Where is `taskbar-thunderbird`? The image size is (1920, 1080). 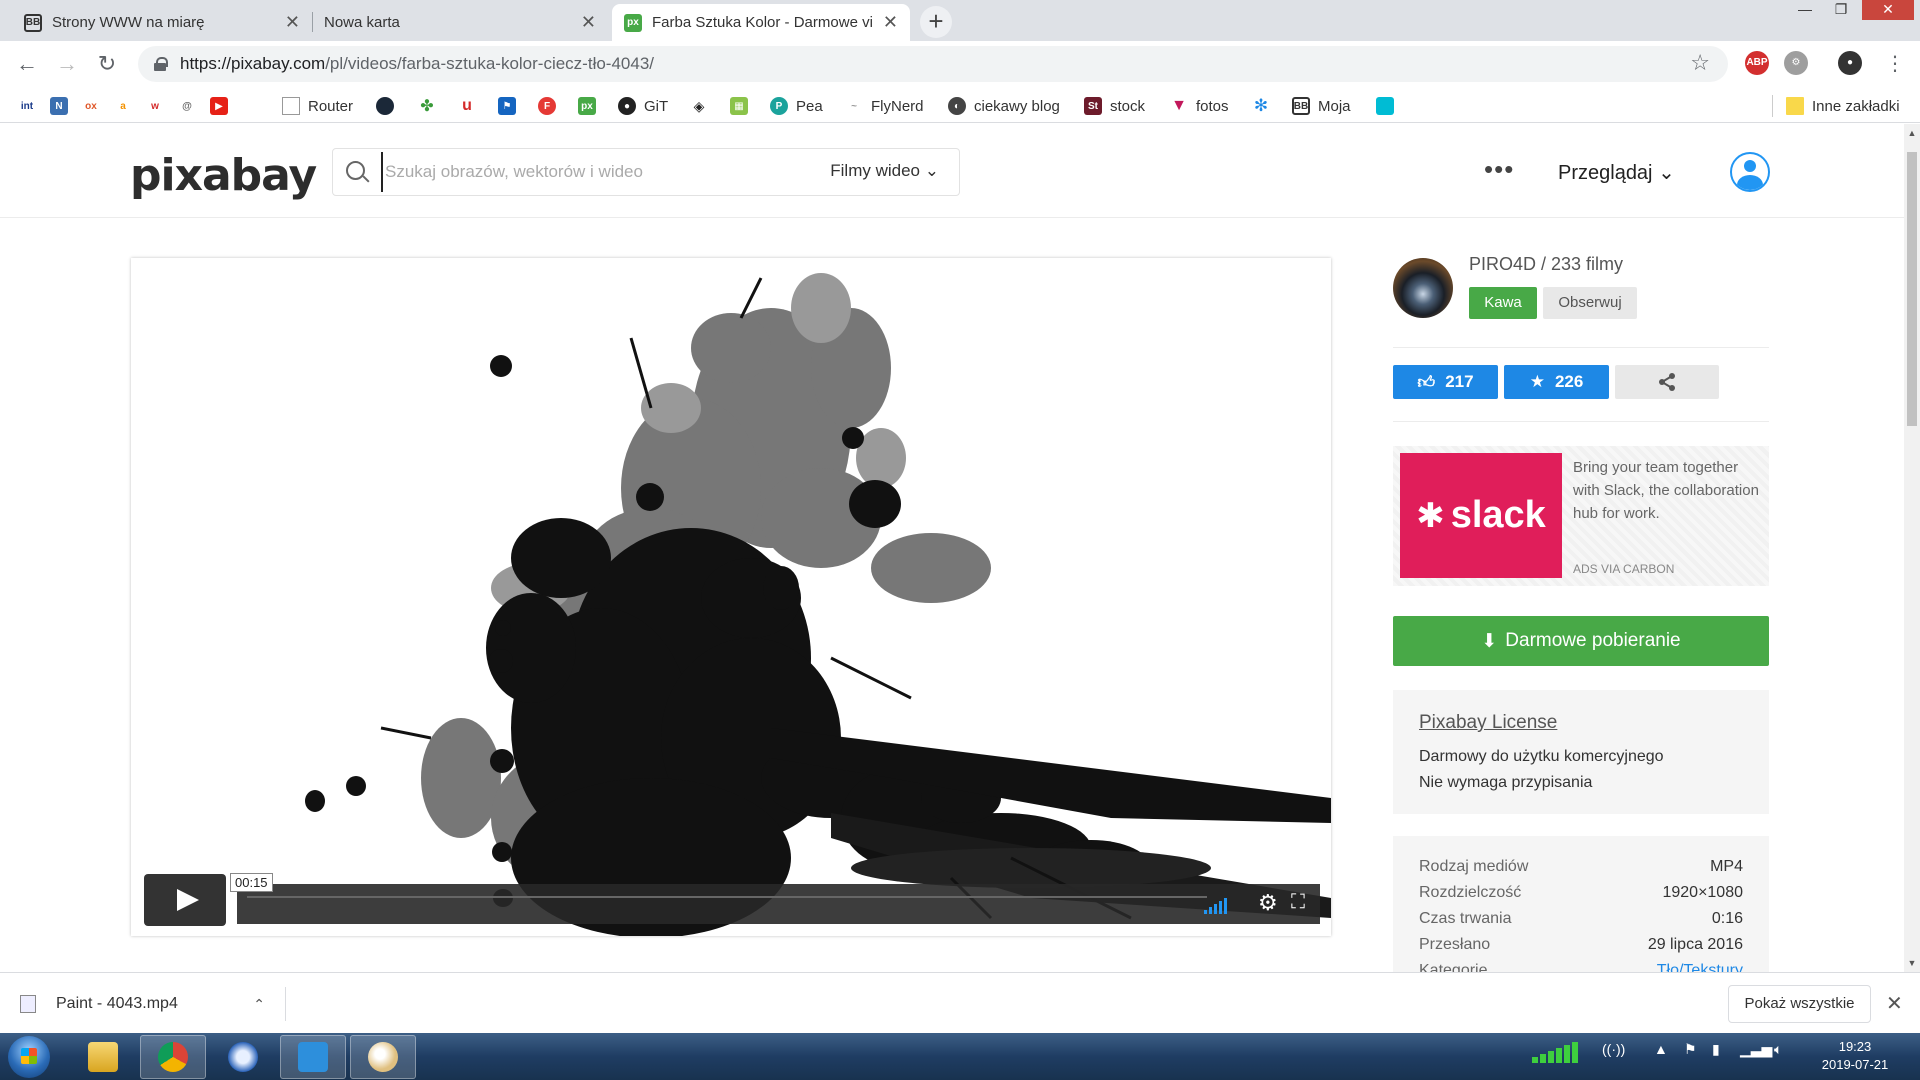 taskbar-thunderbird is located at coordinates (243, 1057).